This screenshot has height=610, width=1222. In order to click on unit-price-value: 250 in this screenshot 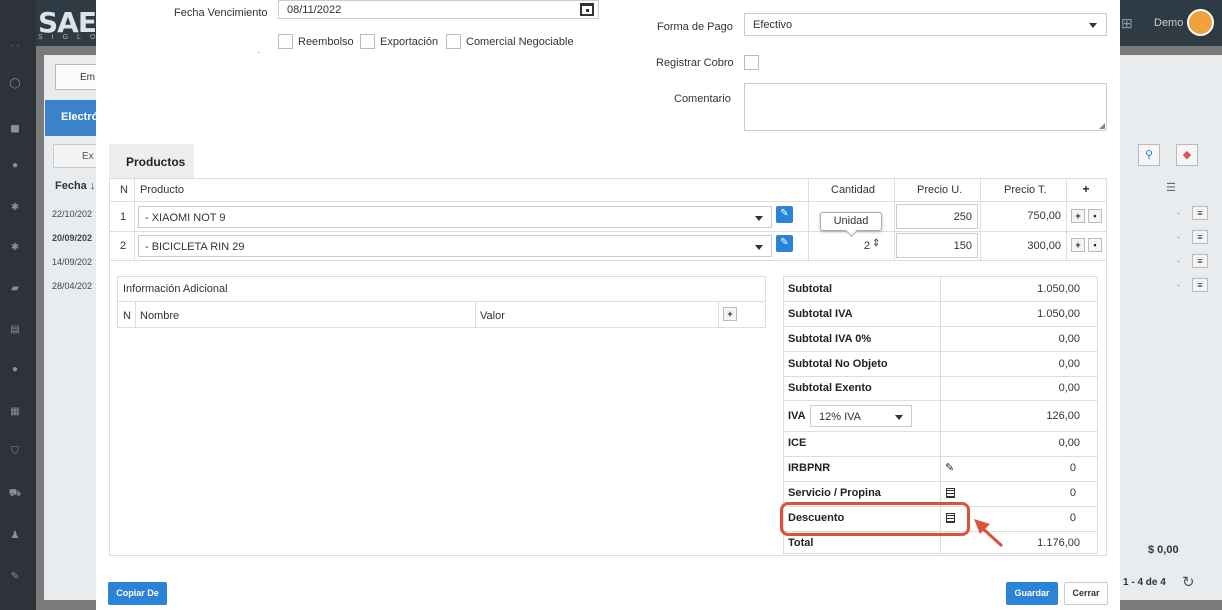, I will do `click(962, 217)`.